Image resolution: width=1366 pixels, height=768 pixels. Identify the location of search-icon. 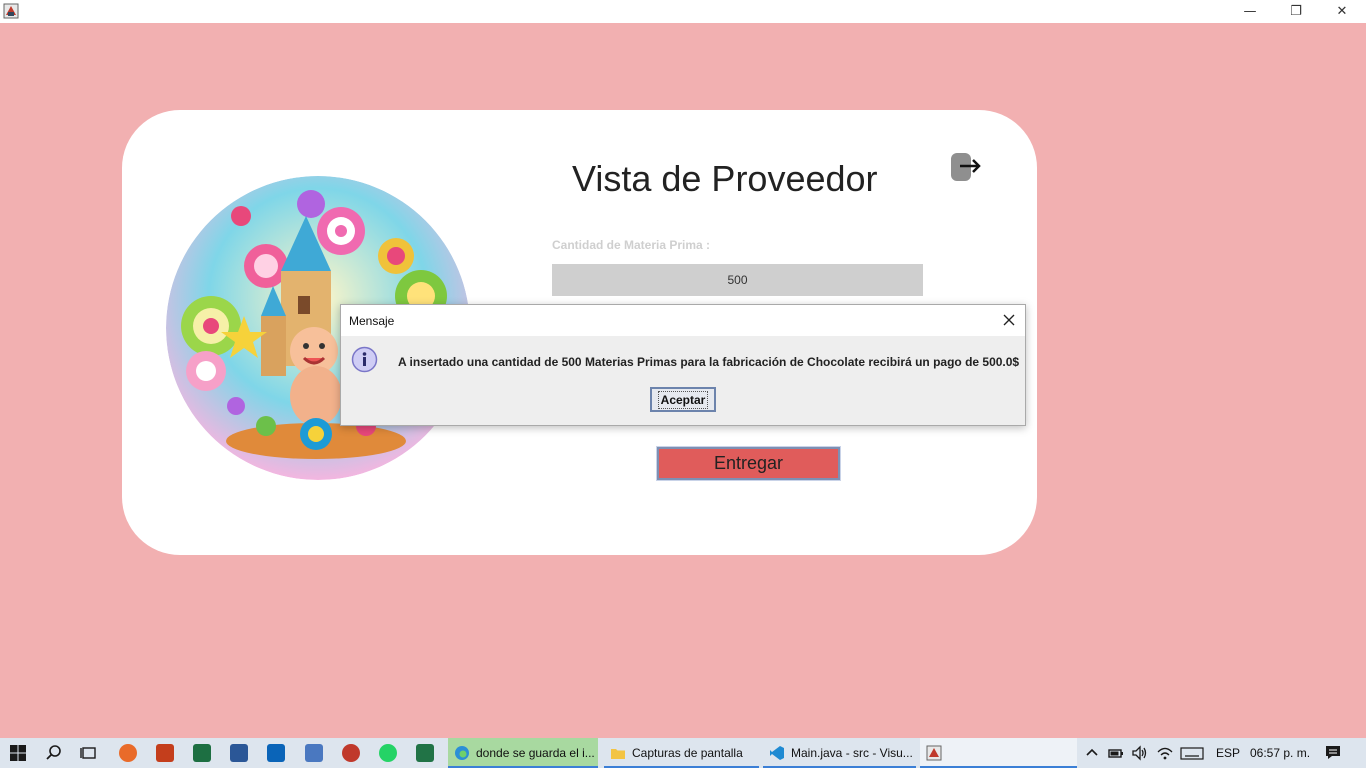
(54, 753).